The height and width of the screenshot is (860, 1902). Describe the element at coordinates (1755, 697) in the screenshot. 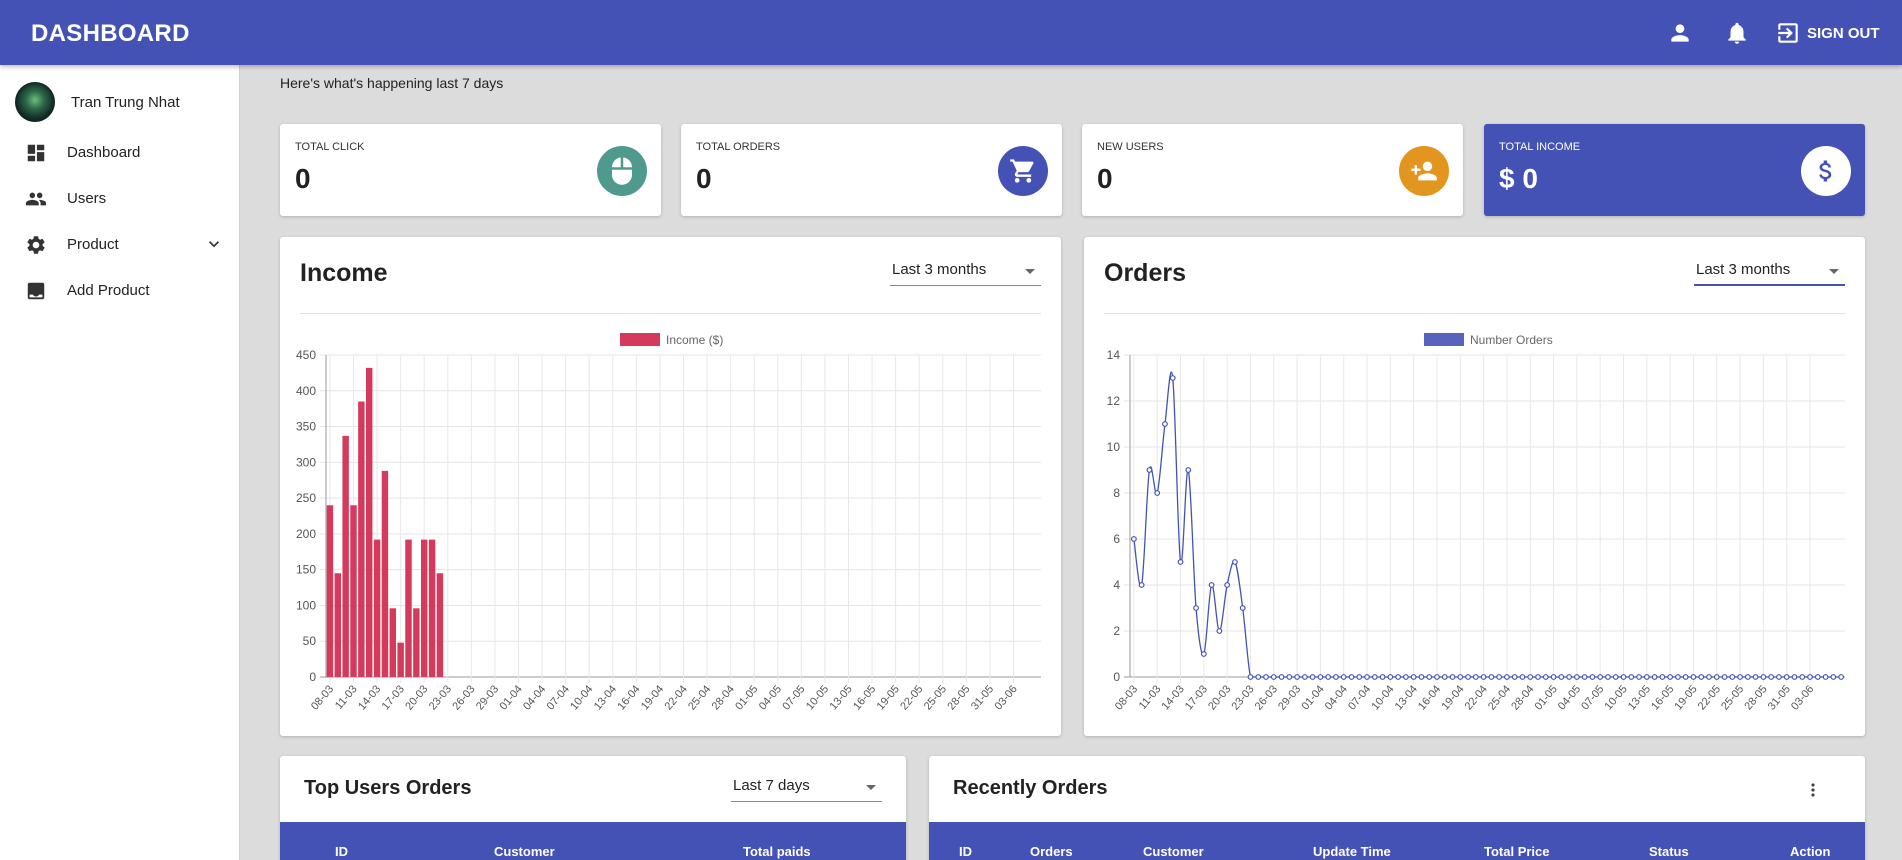

I see `x-tick-label: 28-05` at that location.